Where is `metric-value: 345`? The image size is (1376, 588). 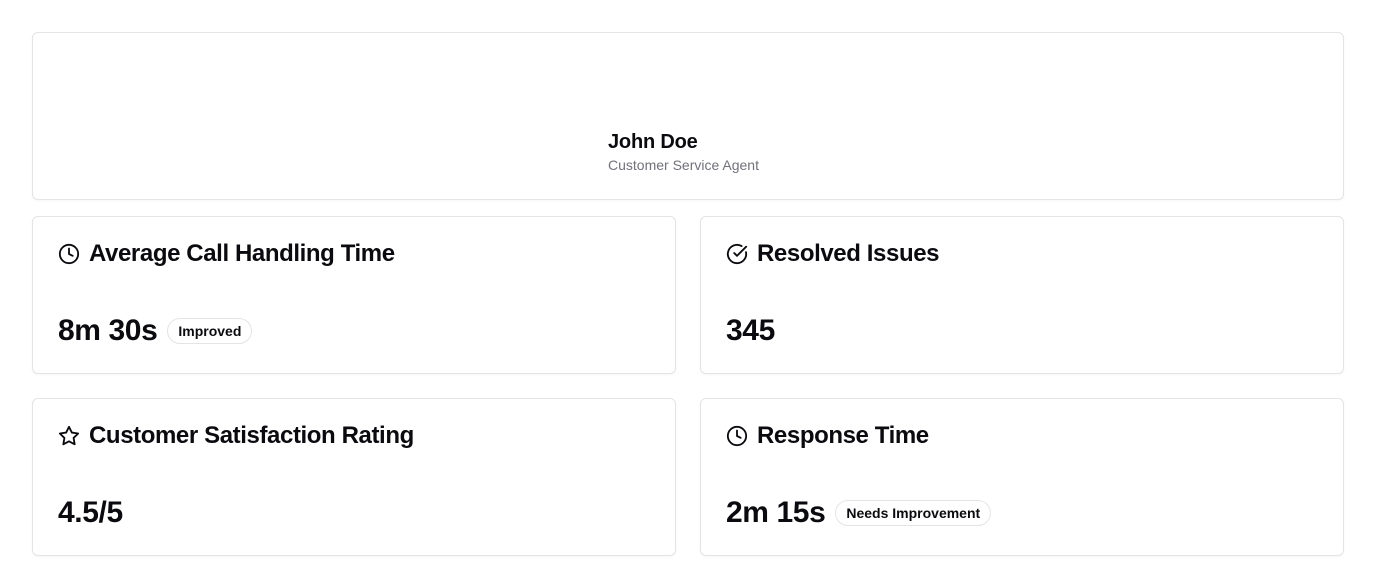 metric-value: 345 is located at coordinates (750, 330).